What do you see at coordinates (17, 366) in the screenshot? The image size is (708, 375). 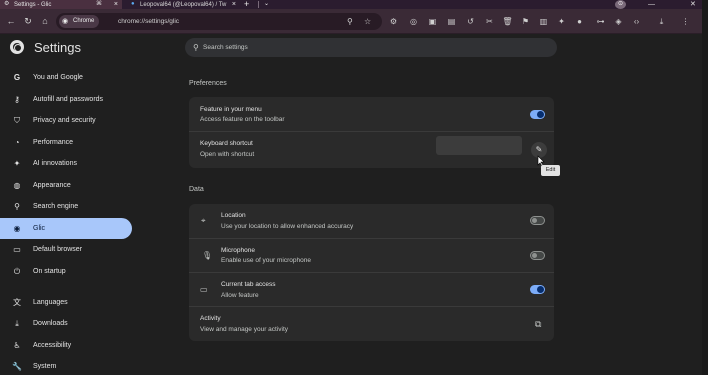 I see `wrench-icon: 🔧` at bounding box center [17, 366].